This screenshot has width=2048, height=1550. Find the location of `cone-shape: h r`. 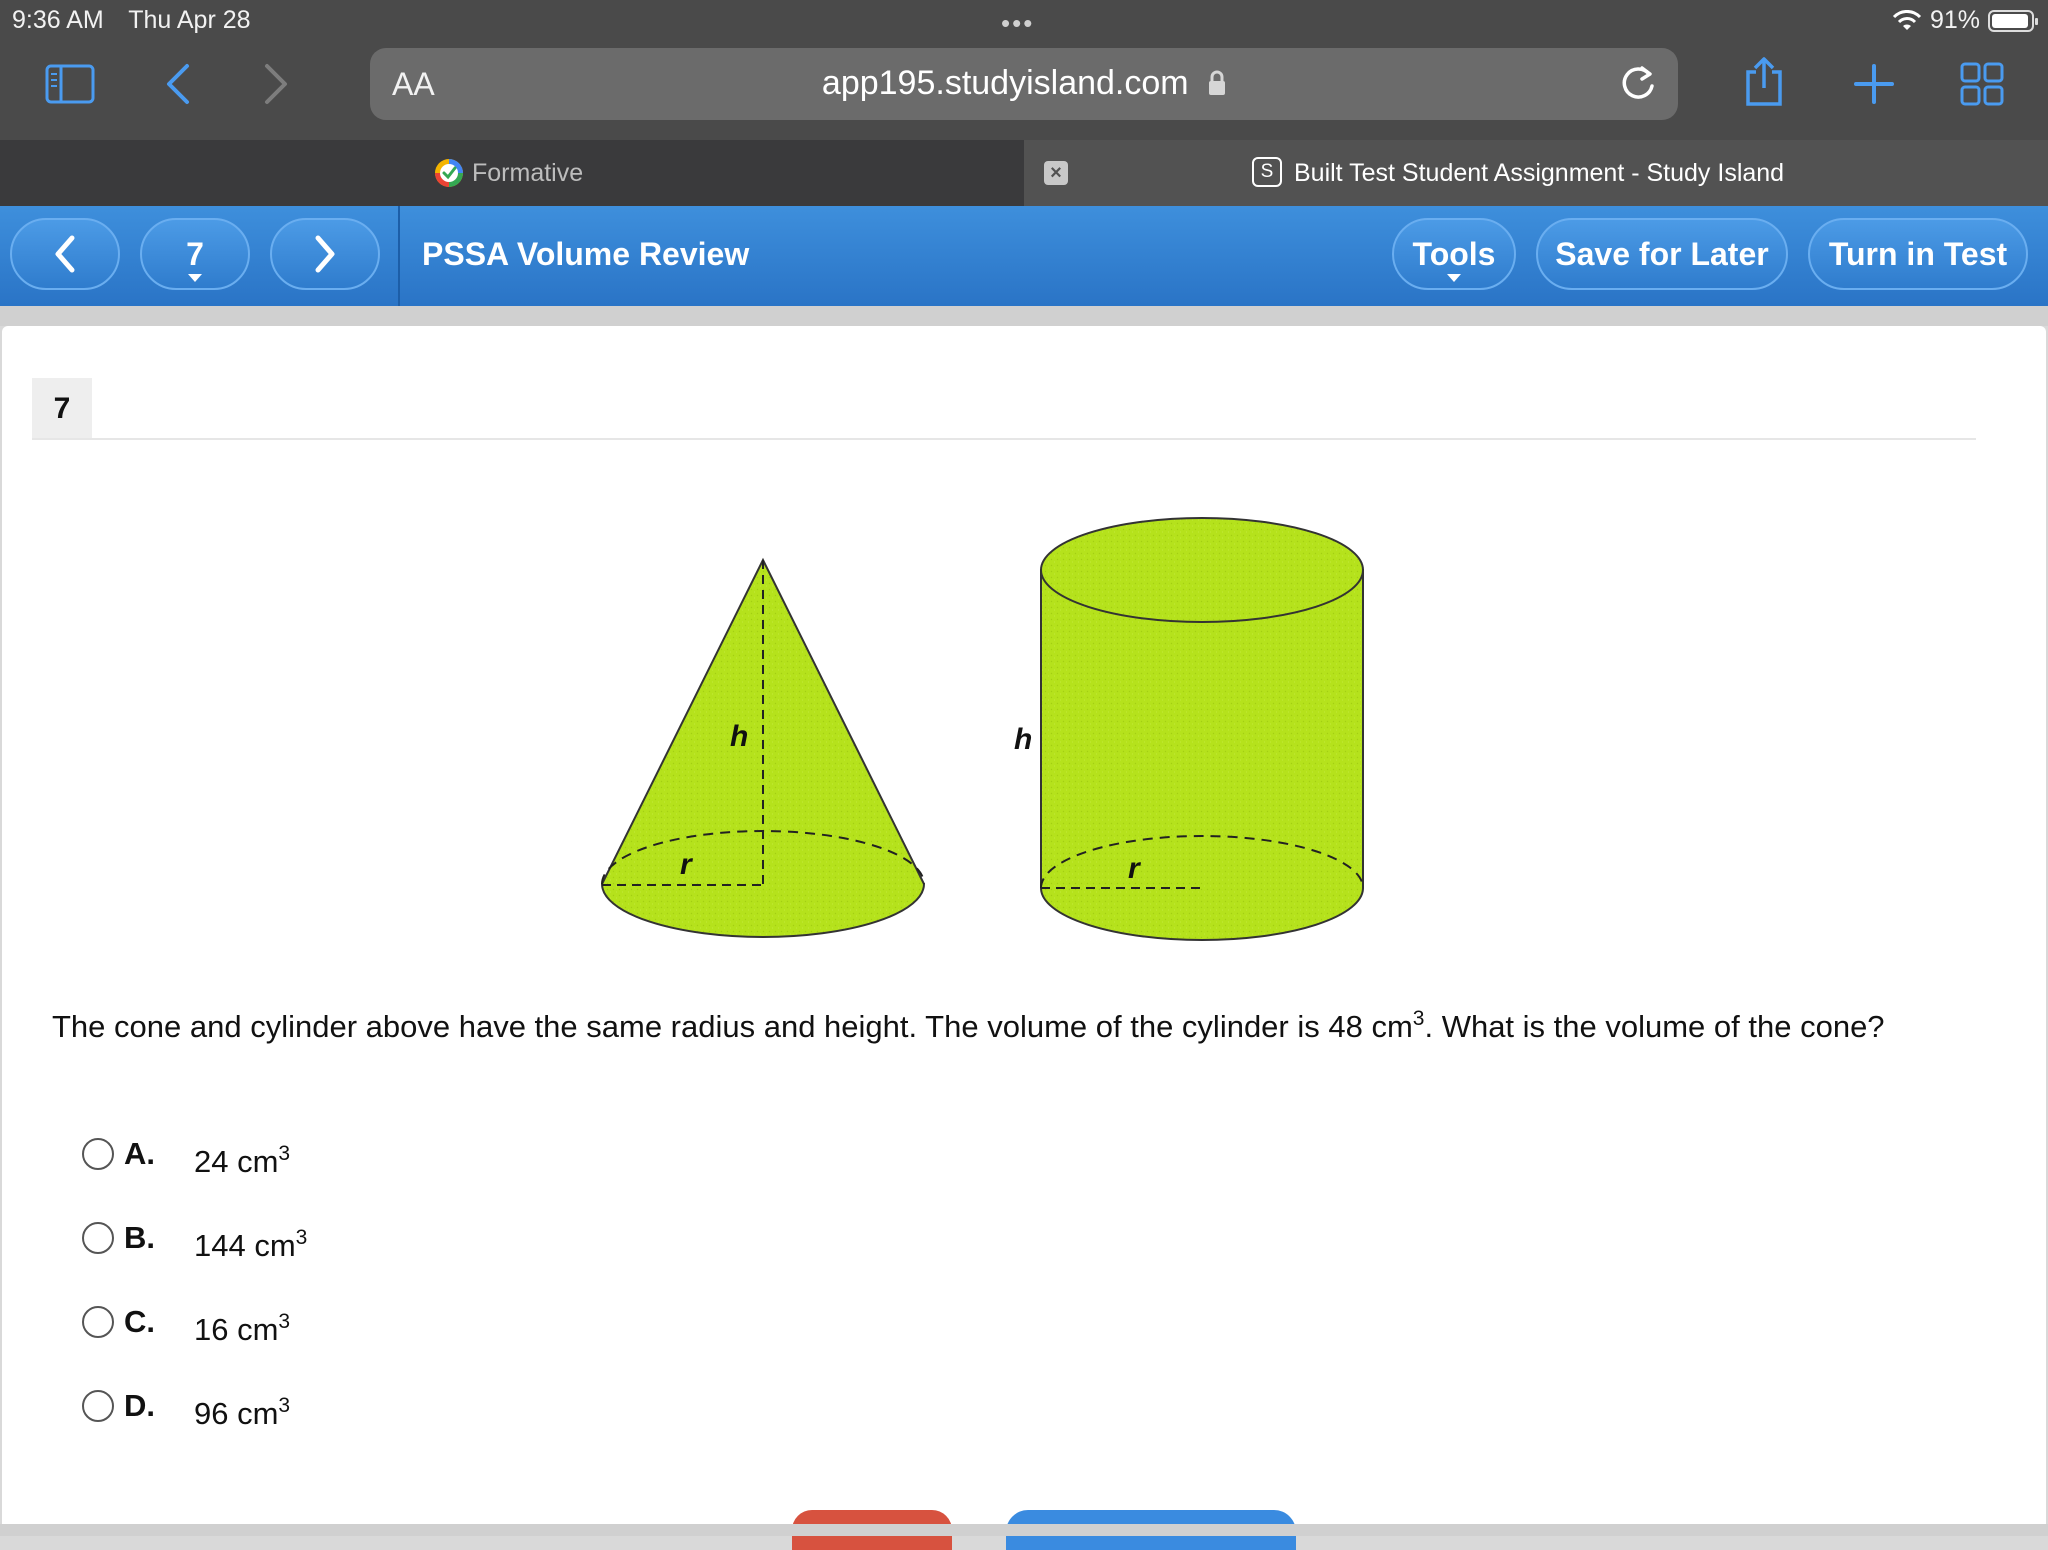

cone-shape: h r is located at coordinates (763, 747).